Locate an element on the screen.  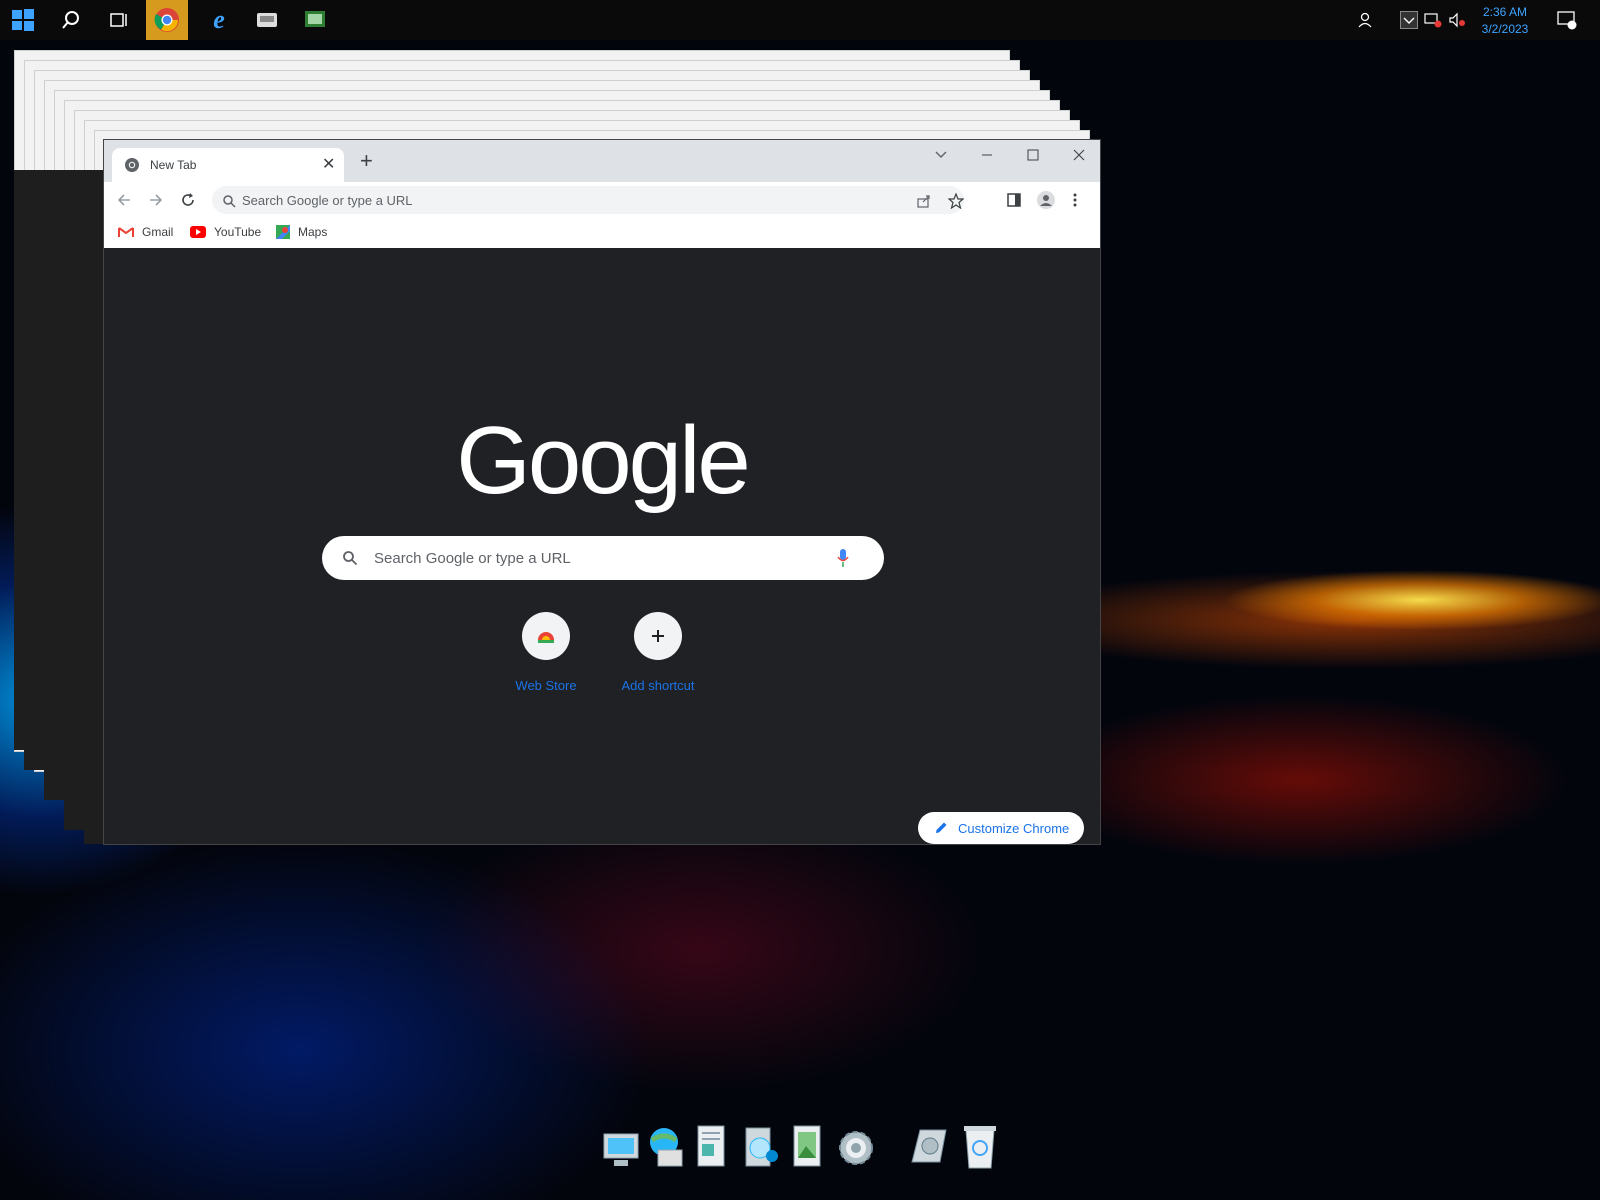
bookmark-gmail: Gmail is located at coordinates (145, 232).